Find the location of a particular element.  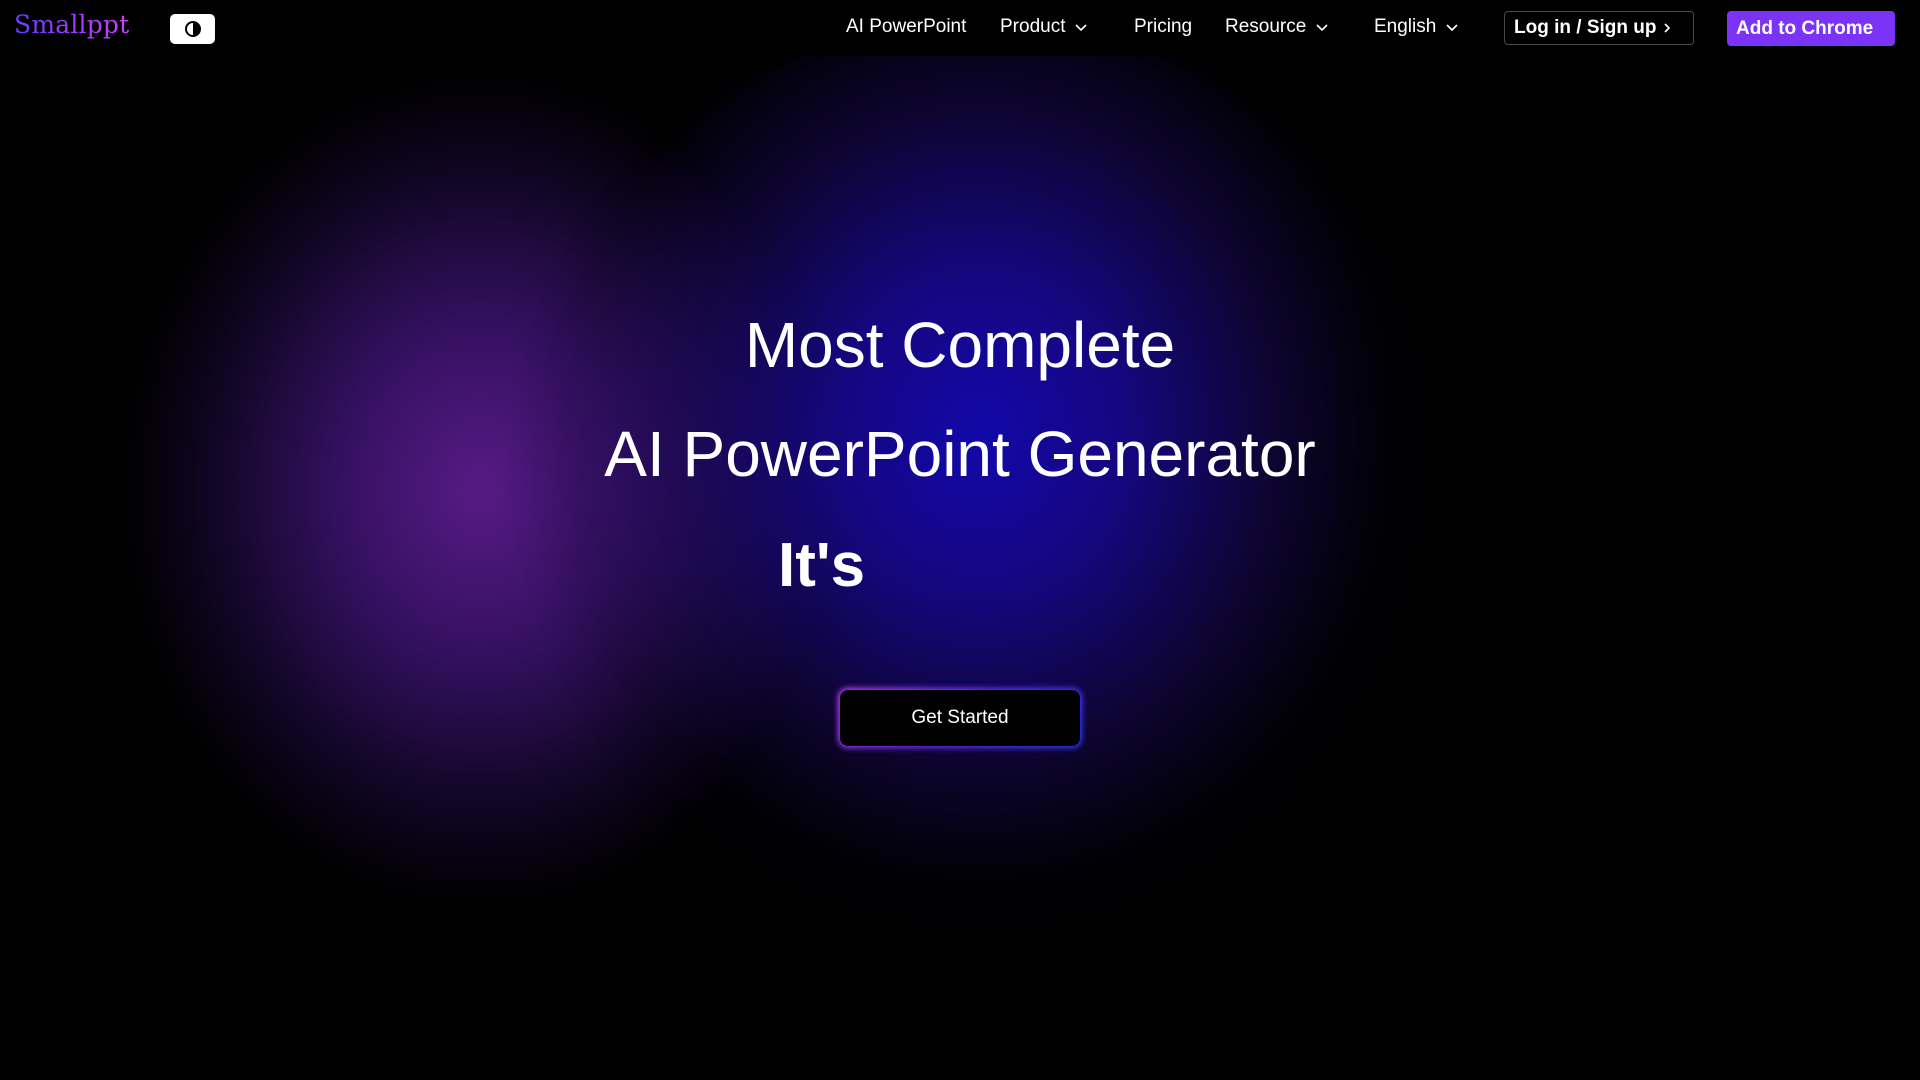

nav-link-label: Pricing is located at coordinates (1163, 26).